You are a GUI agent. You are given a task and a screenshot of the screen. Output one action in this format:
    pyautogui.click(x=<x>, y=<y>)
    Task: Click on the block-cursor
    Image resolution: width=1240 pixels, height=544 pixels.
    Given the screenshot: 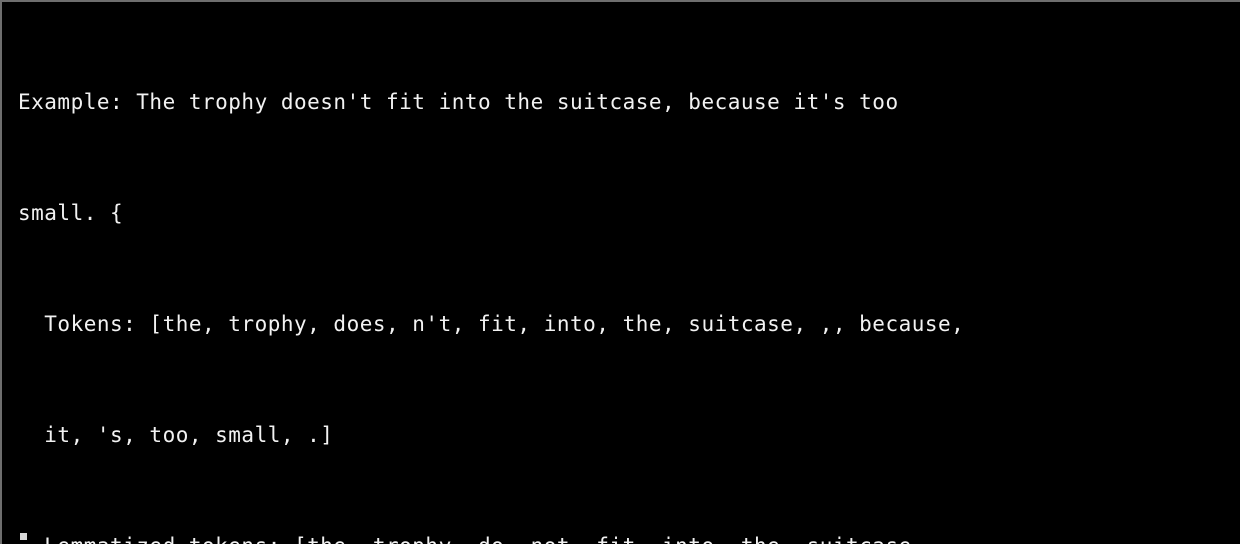 What is the action you would take?
    pyautogui.click(x=23, y=536)
    